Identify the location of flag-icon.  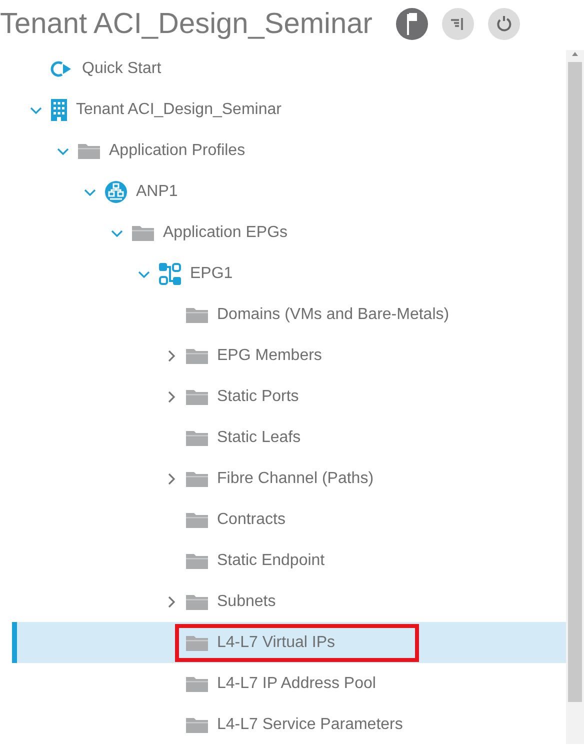
(412, 24).